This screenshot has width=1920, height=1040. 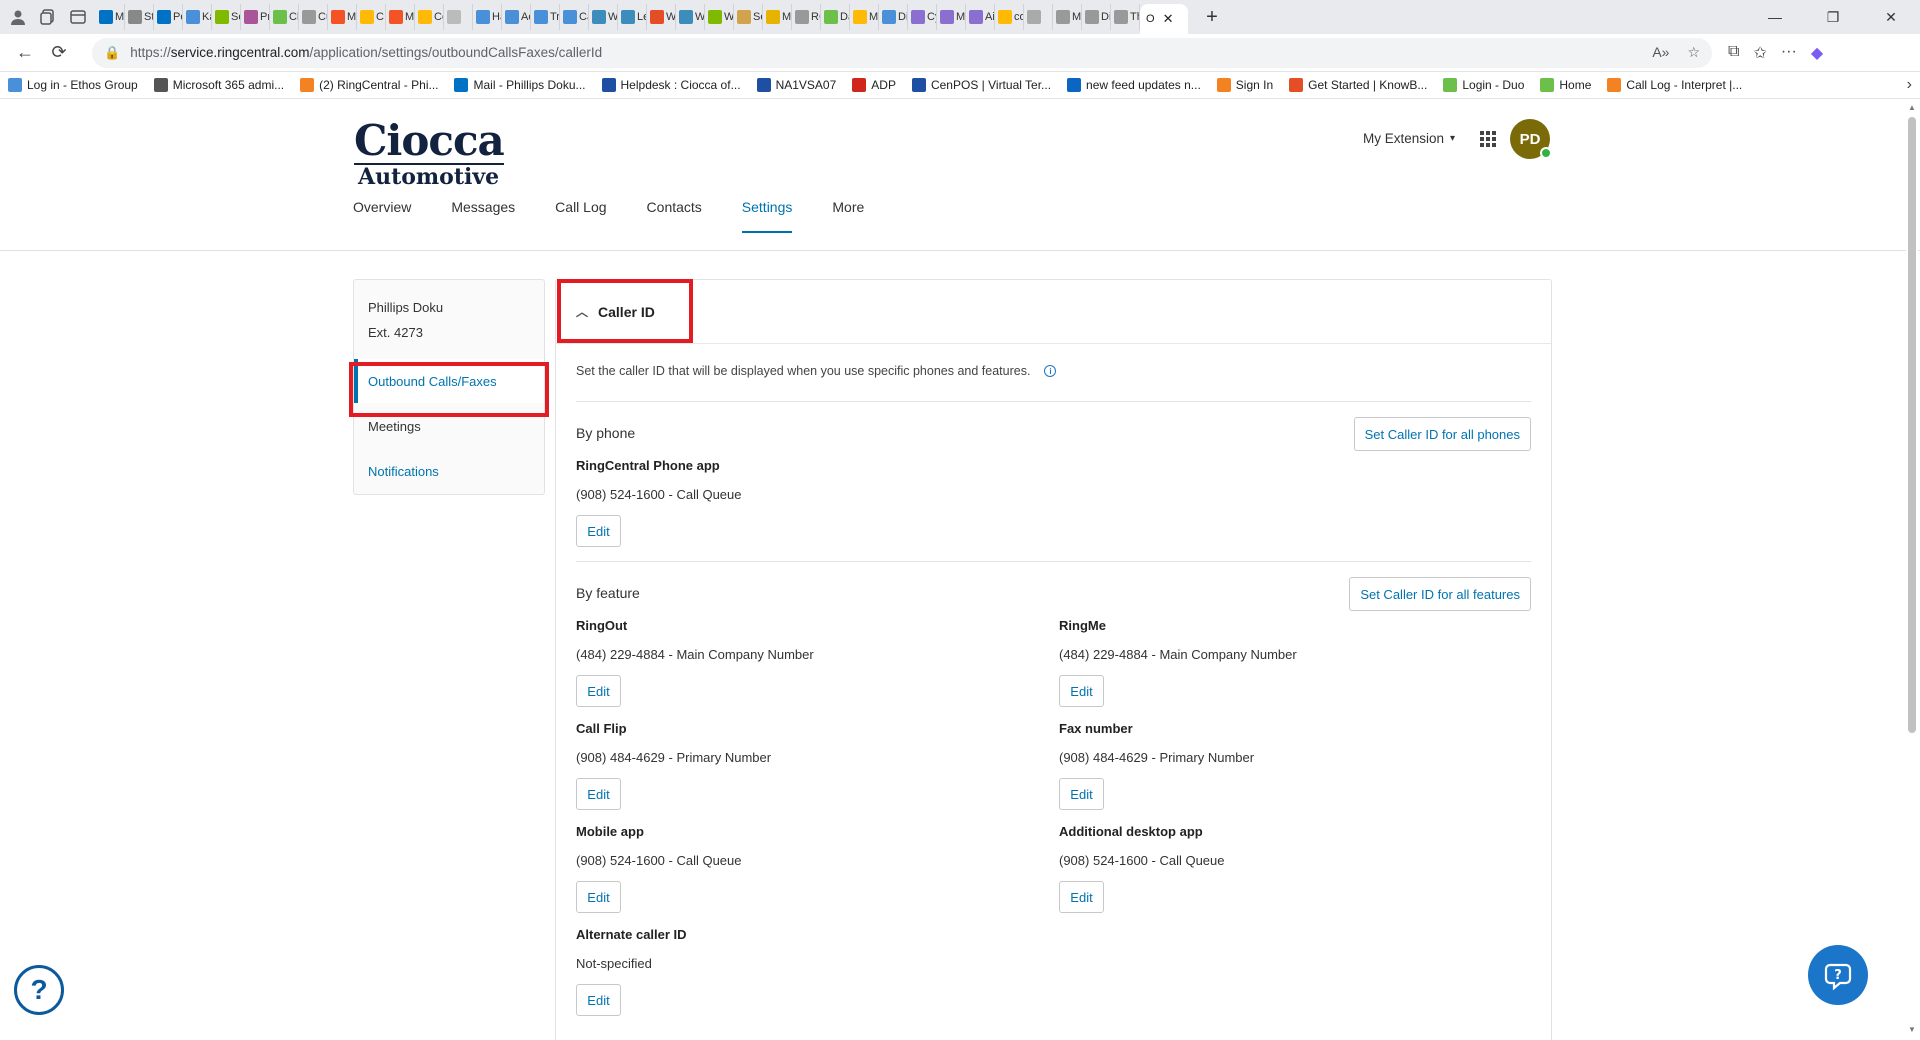 What do you see at coordinates (1912, 107) in the screenshot?
I see `scroll-up-icon: ▲` at bounding box center [1912, 107].